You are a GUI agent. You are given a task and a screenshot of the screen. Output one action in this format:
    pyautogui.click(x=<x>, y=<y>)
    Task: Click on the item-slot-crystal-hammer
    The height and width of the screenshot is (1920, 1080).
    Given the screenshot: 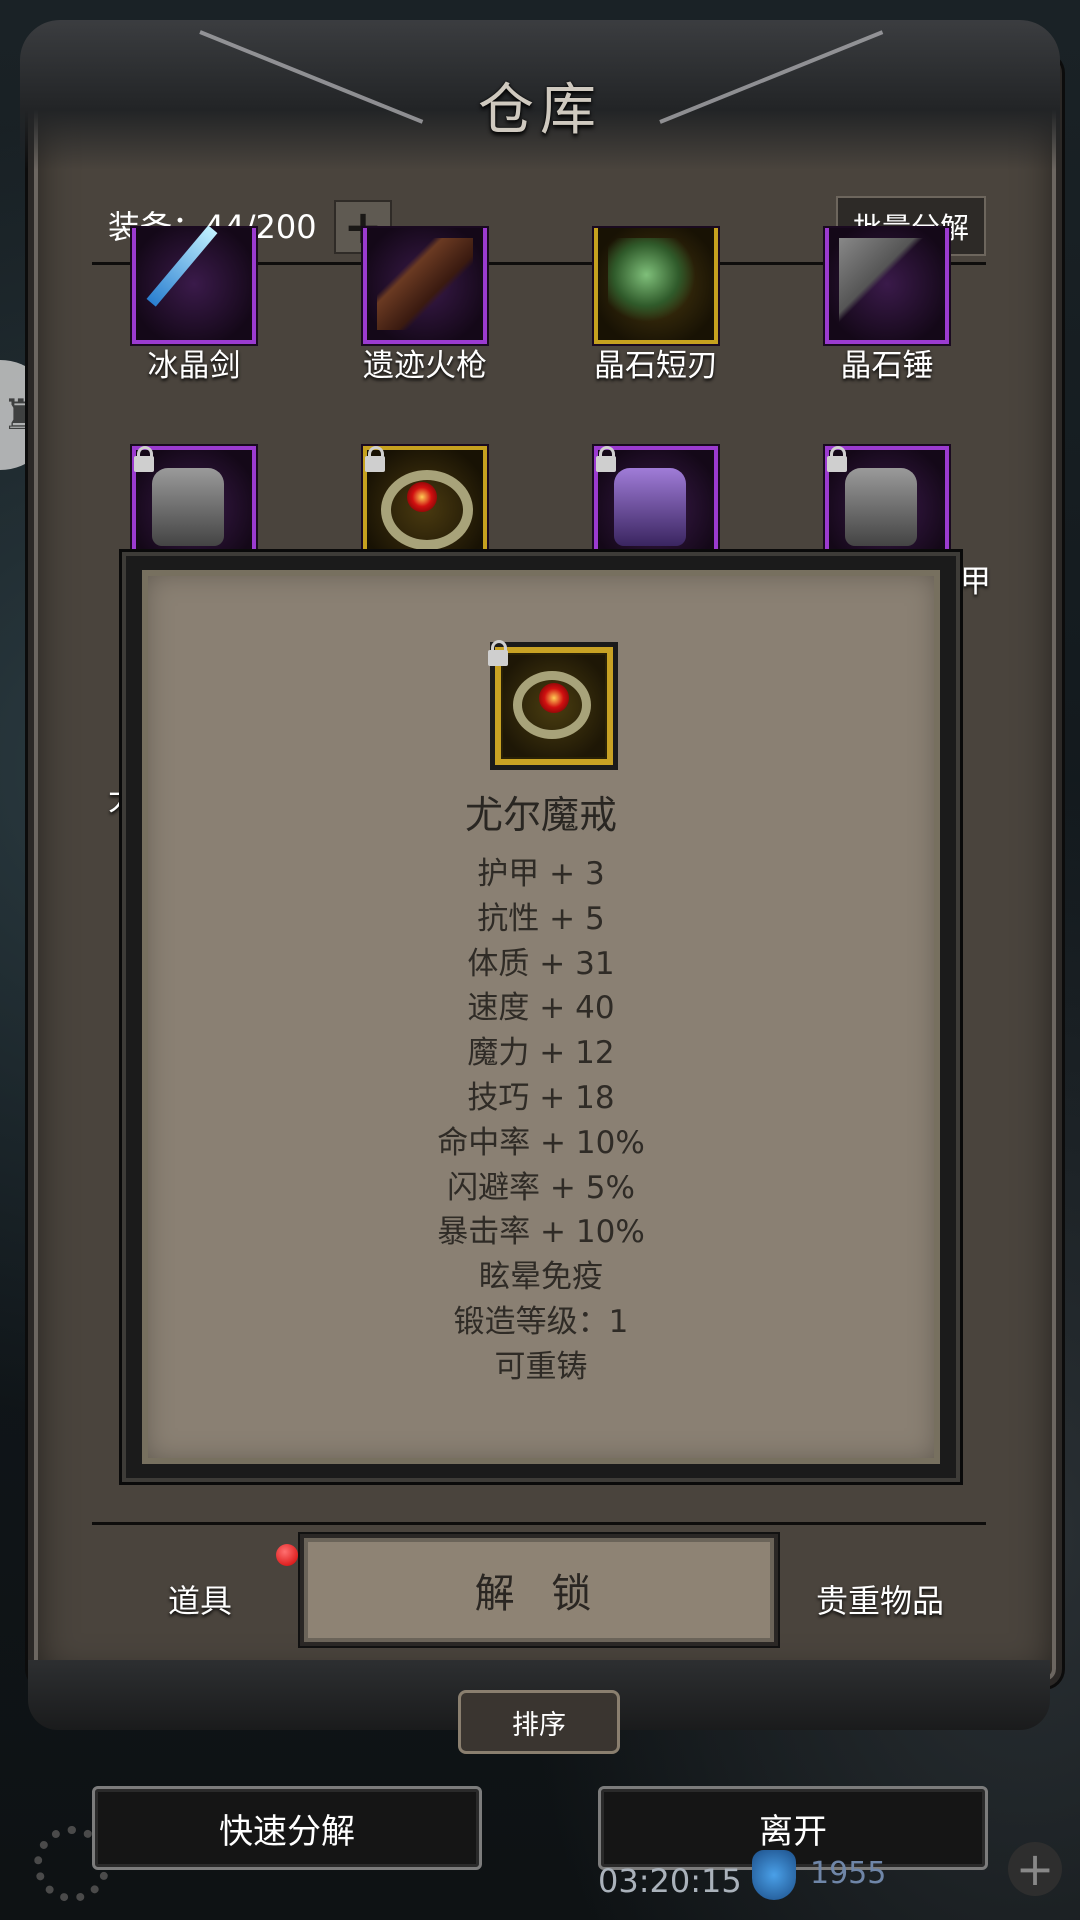 What is the action you would take?
    pyautogui.click(x=887, y=286)
    